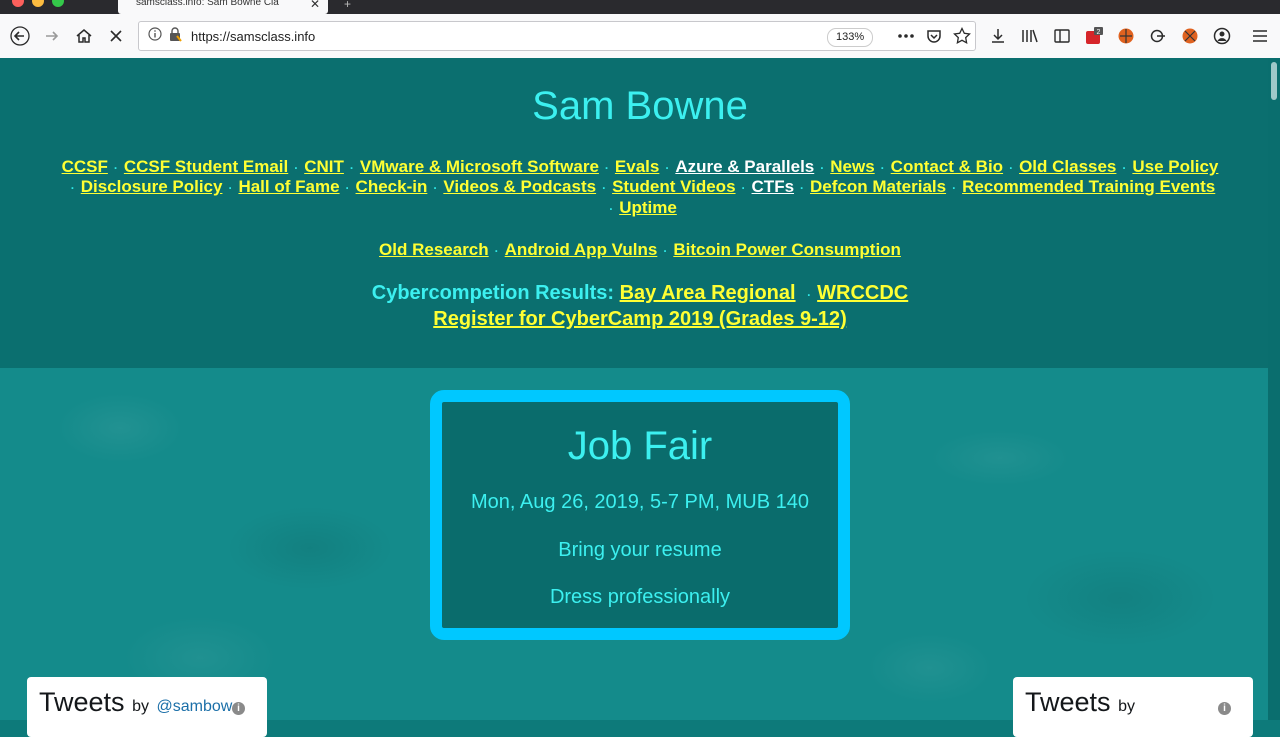 The image size is (1280, 737). Describe the element at coordinates (906, 36) in the screenshot. I see `more-actions-icon` at that location.